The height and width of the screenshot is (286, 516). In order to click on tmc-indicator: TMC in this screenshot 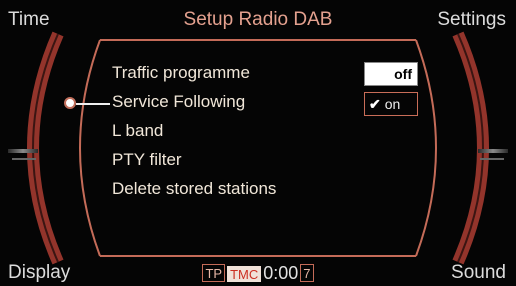, I will do `click(244, 274)`.